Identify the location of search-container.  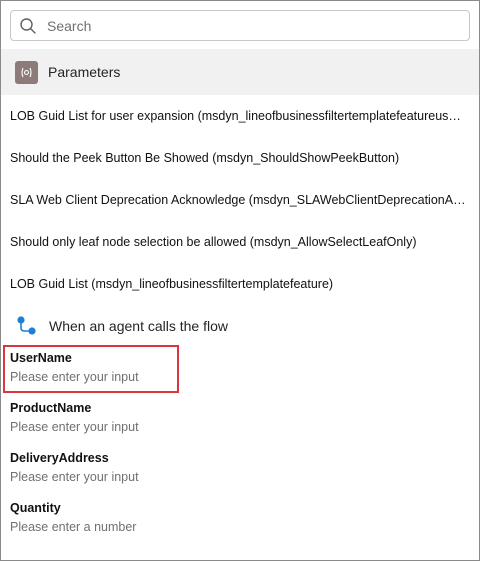
(240, 21).